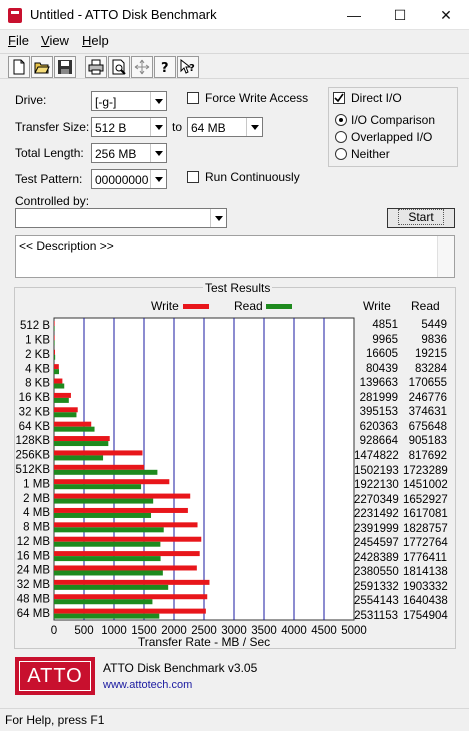 The image size is (469, 731). I want to click on y-category-label: 16 KB, so click(35, 398).